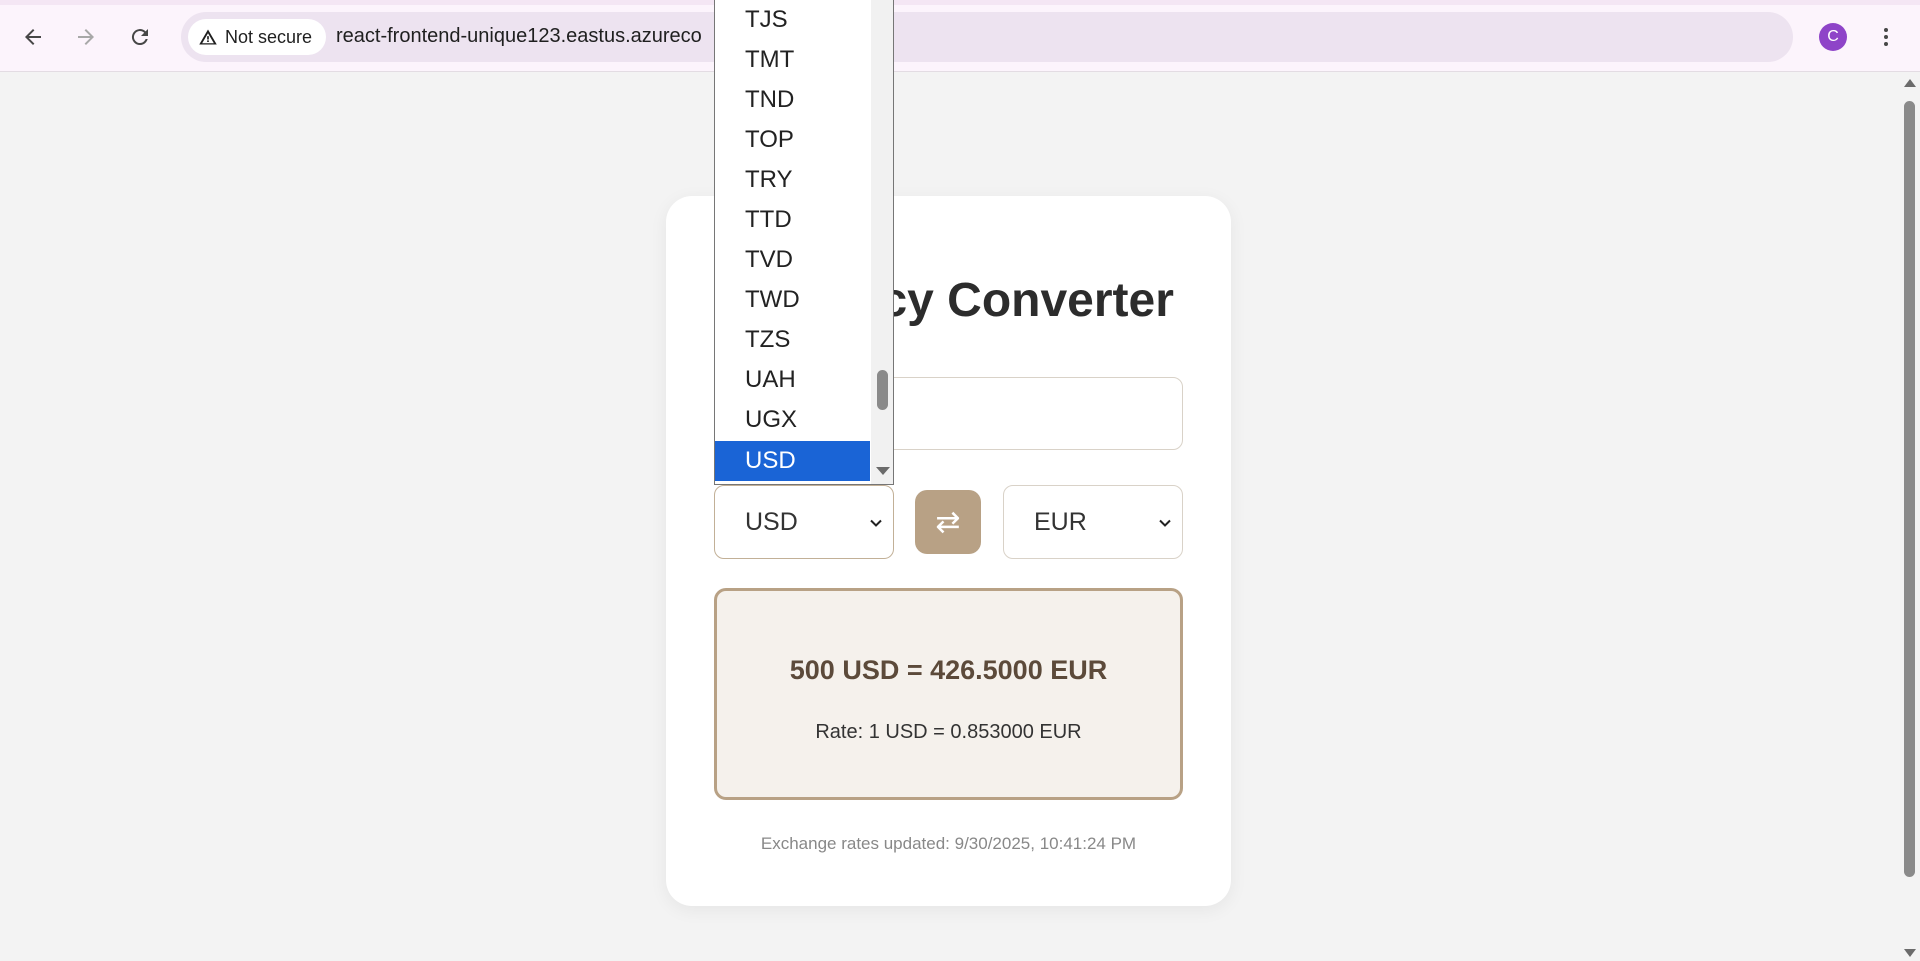 The width and height of the screenshot is (1920, 961). I want to click on arrow-left-icon, so click(33, 37).